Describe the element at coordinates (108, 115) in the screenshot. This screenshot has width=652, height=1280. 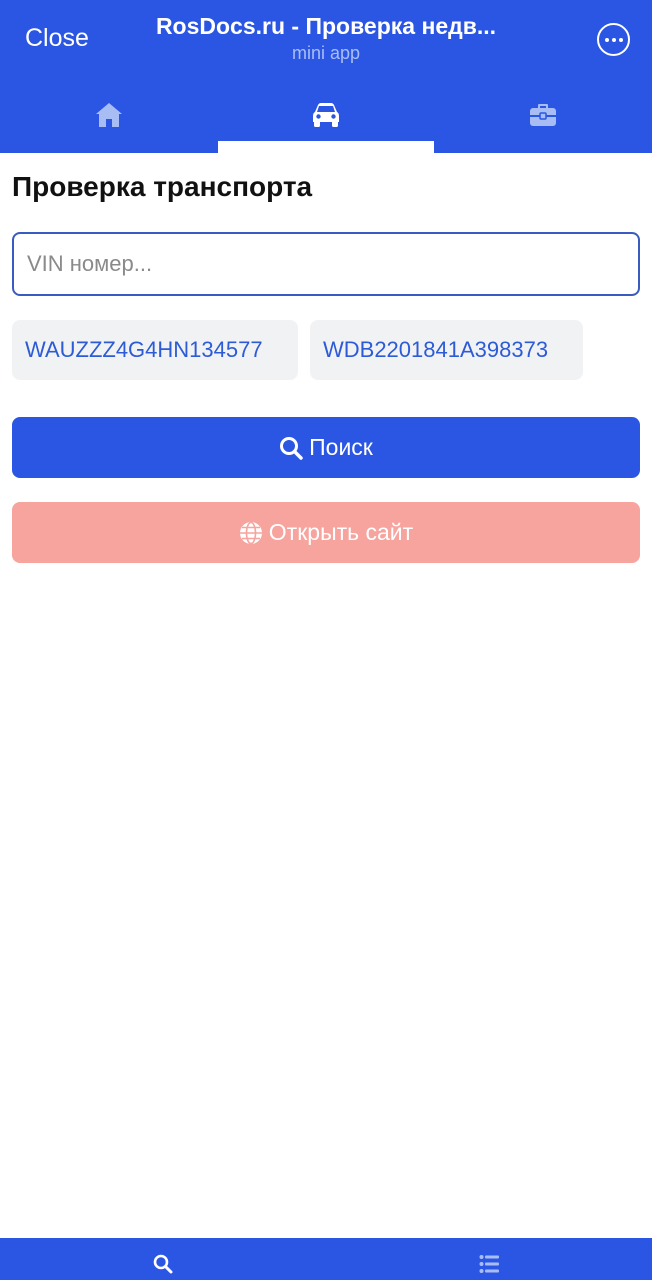
I see `home-icon` at that location.